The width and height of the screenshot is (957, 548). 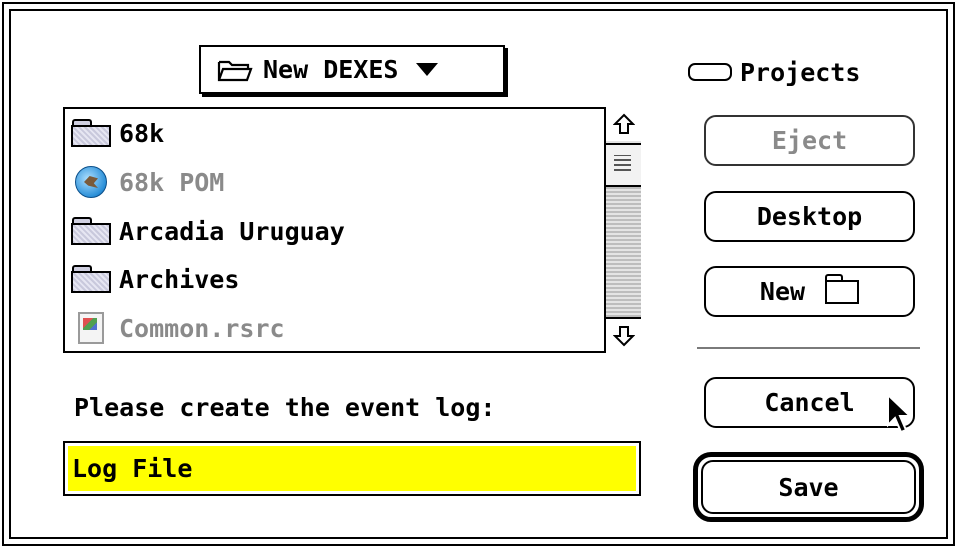 I want to click on list-item-label: Archives, so click(x=179, y=279).